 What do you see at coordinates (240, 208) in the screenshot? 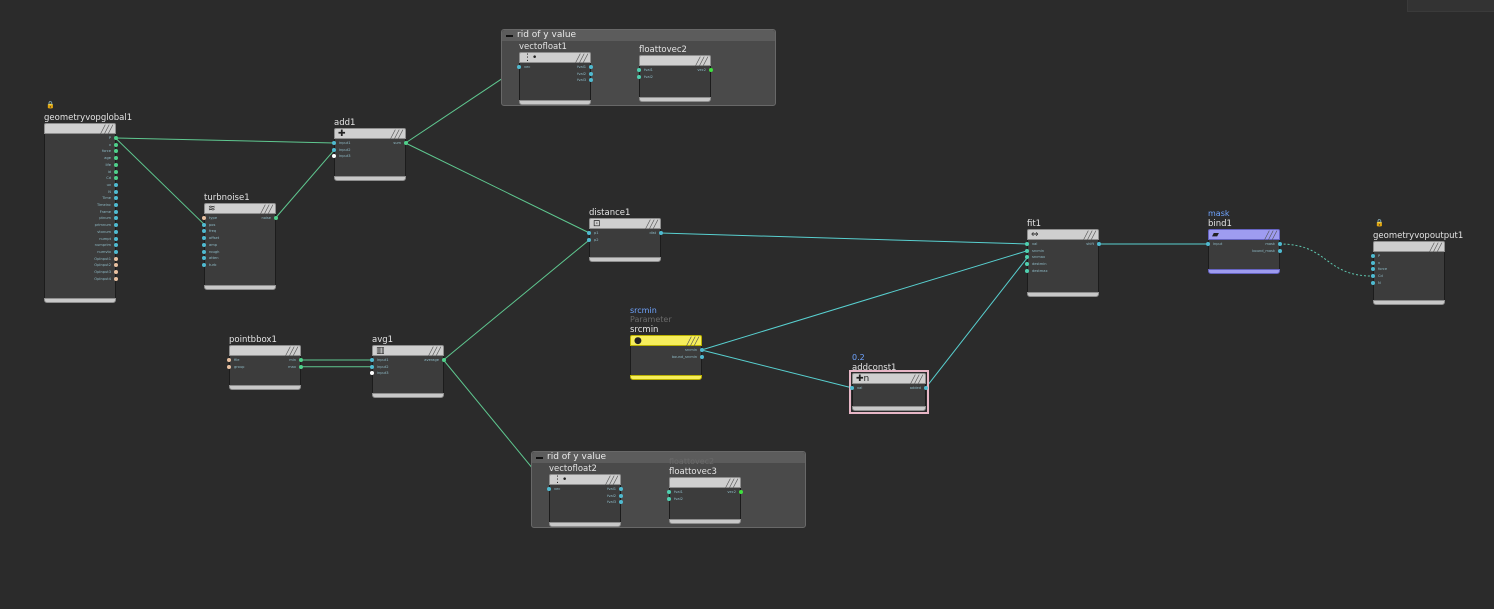
I see `node-header: ≋ ╱╱╱` at bounding box center [240, 208].